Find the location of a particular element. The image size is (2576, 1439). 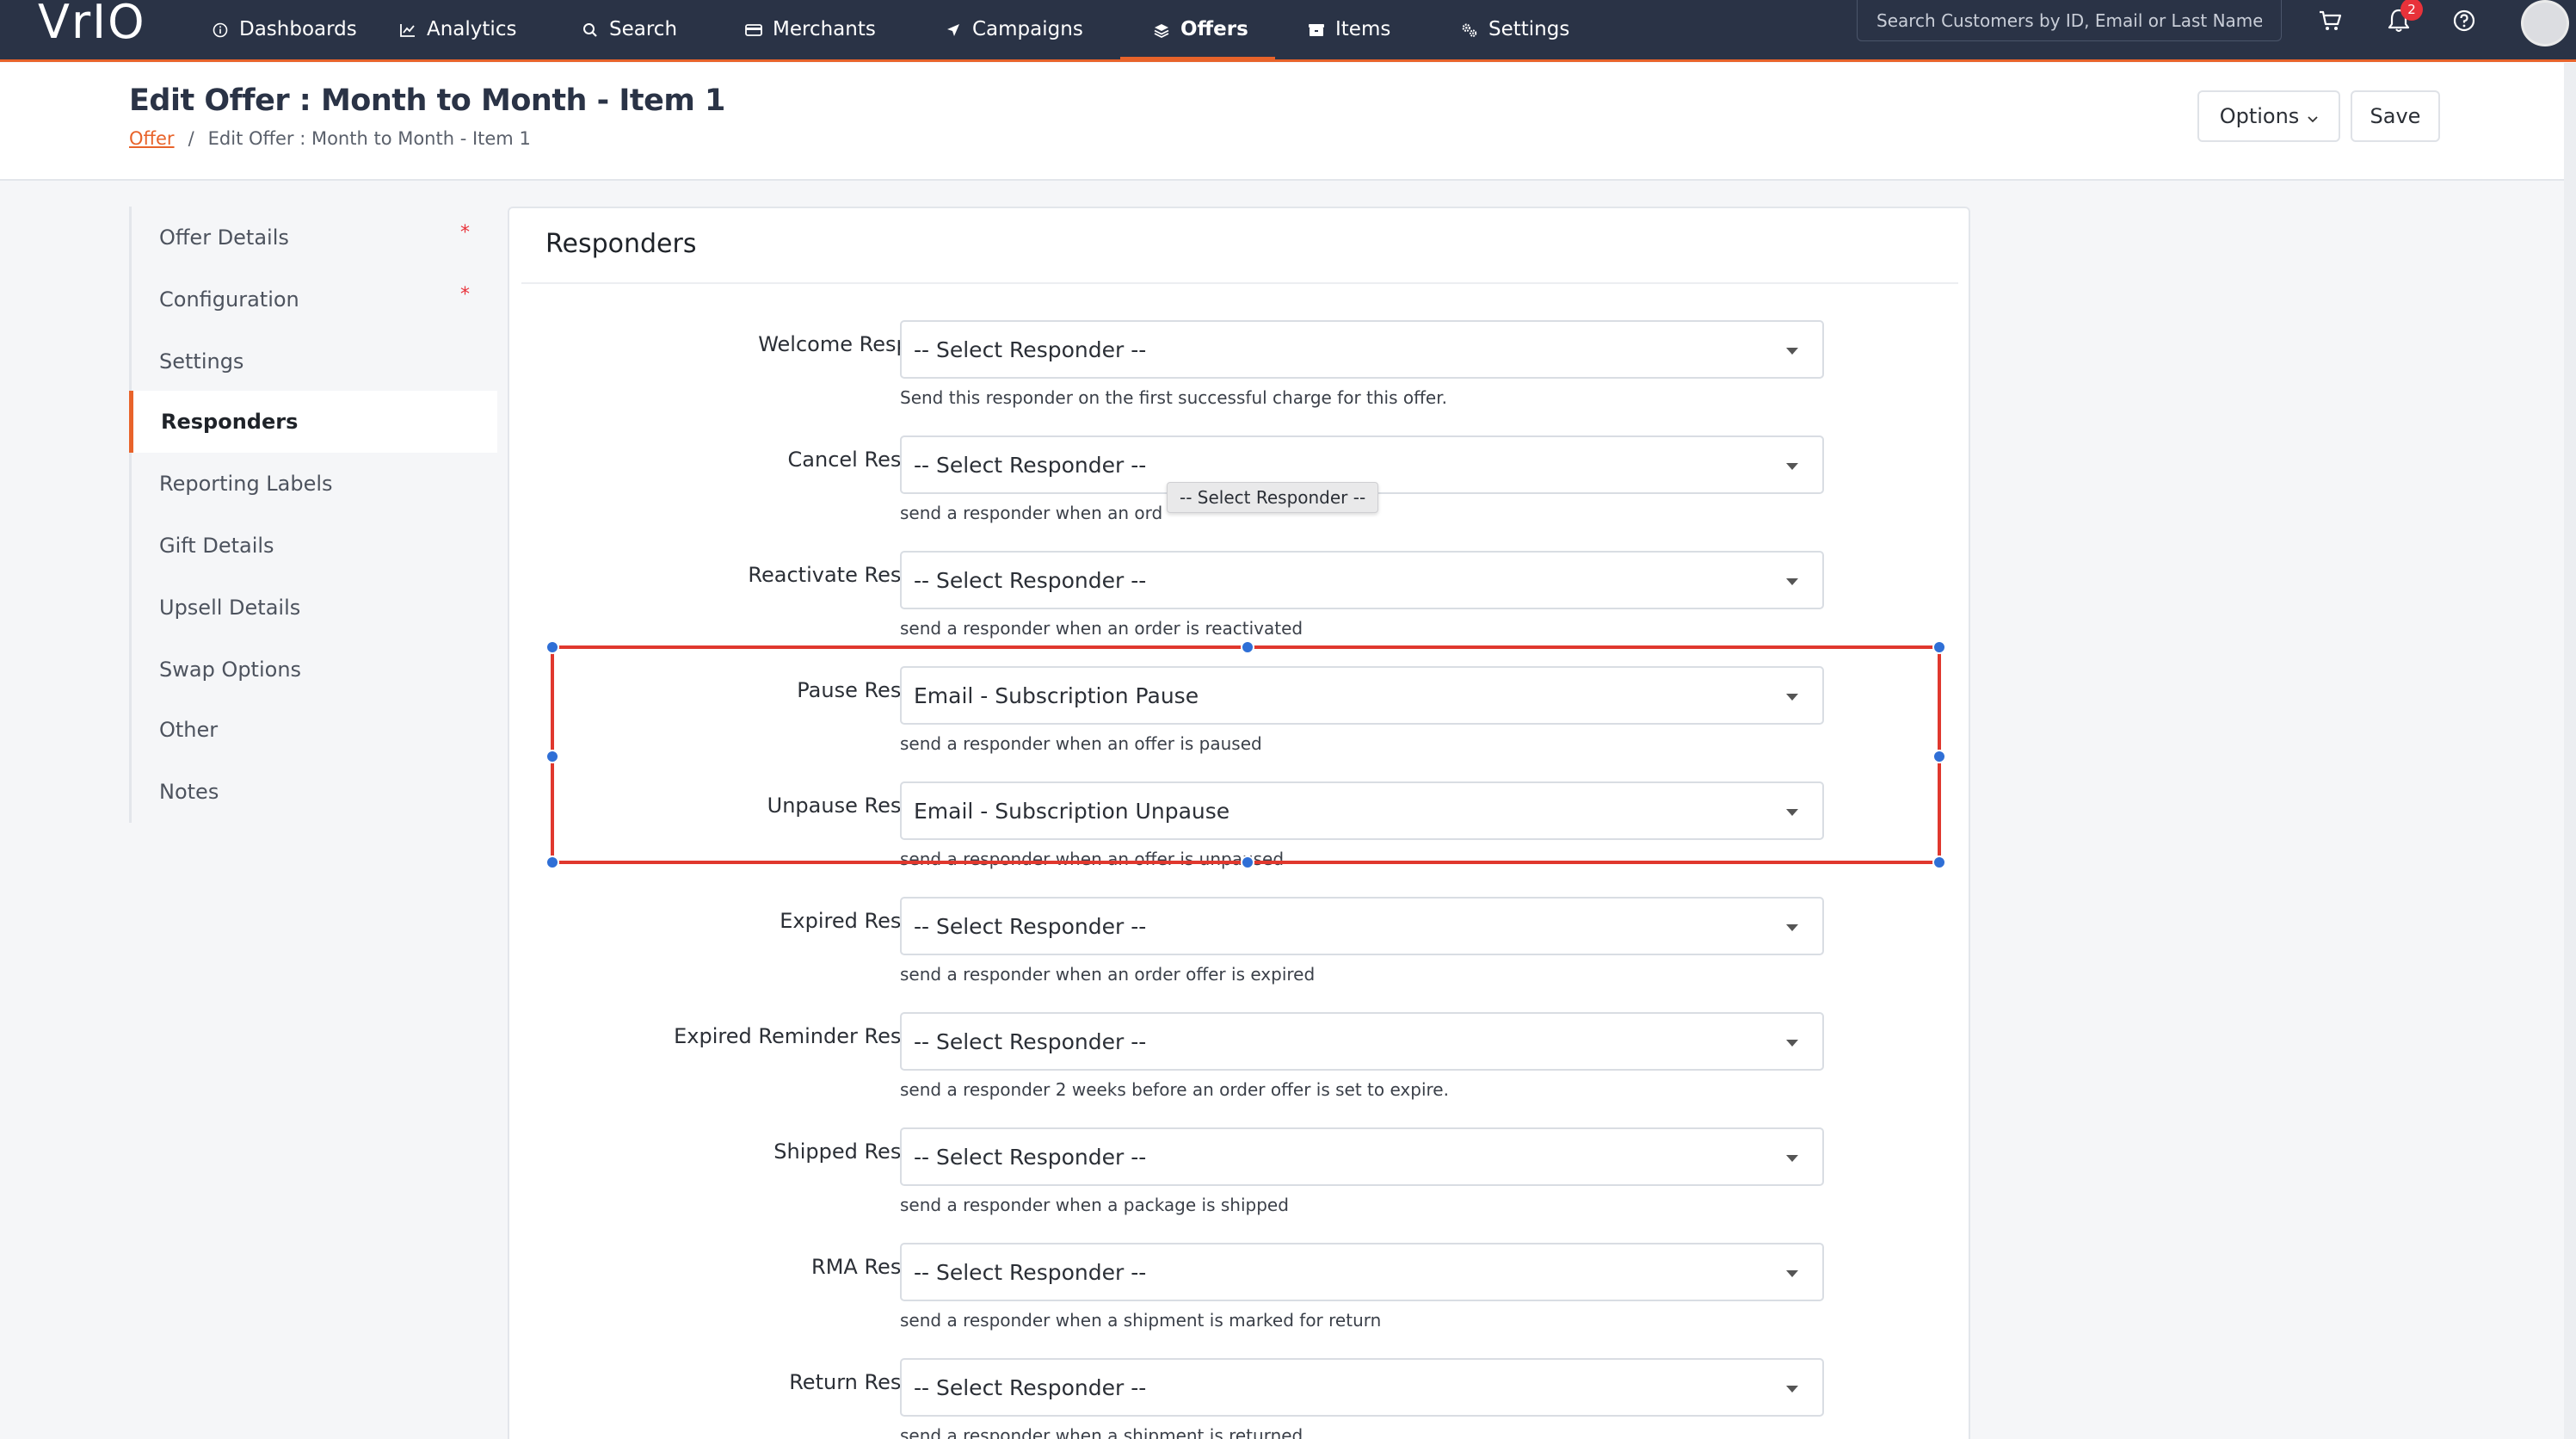

nav-analytics: Analytics is located at coordinates (457, 29).